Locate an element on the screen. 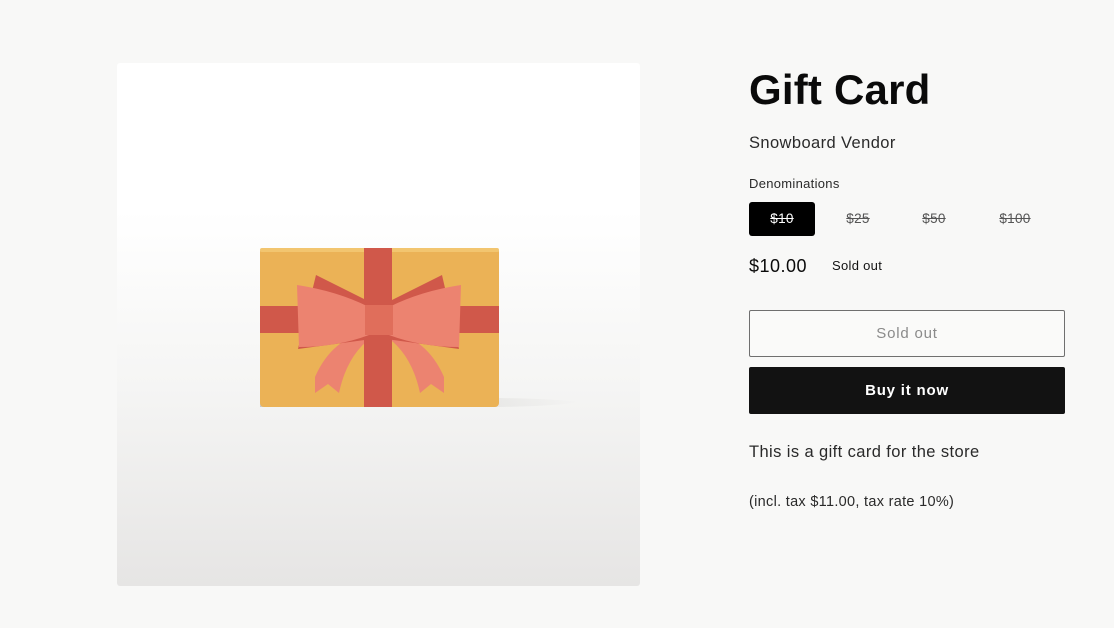 Image resolution: width=1114 pixels, height=628 pixels. sold-out-button: Sold out is located at coordinates (907, 333).